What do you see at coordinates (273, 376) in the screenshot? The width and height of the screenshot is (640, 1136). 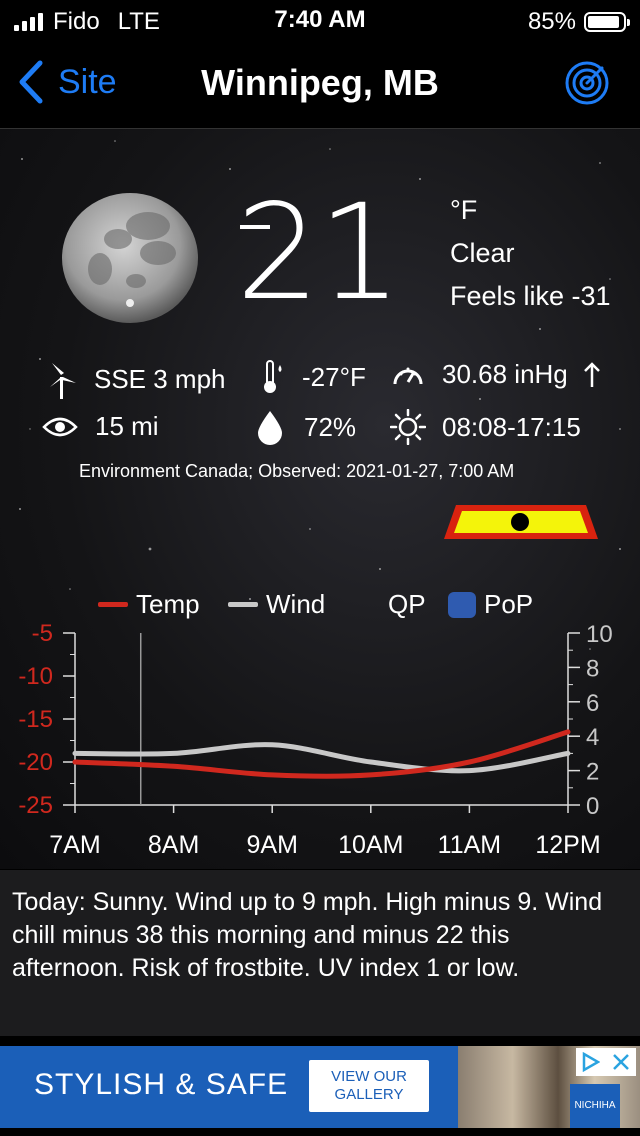 I see `thermometer-icon` at bounding box center [273, 376].